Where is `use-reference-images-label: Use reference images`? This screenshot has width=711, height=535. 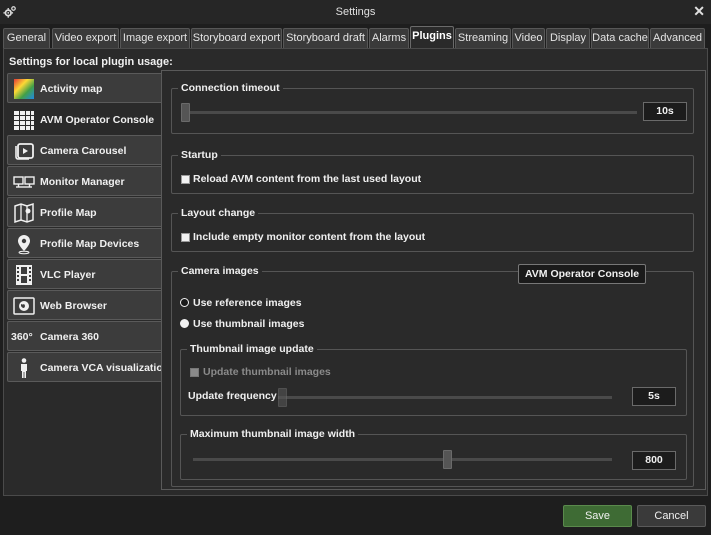 use-reference-images-label: Use reference images is located at coordinates (247, 303).